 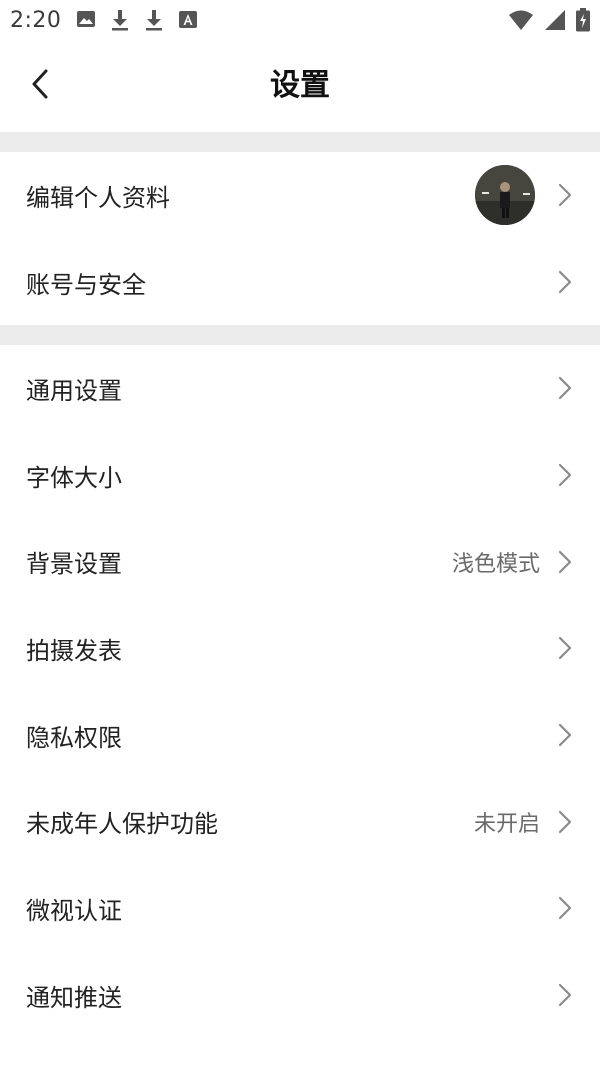 I want to click on list-item-label: 背景设置, so click(x=74, y=564).